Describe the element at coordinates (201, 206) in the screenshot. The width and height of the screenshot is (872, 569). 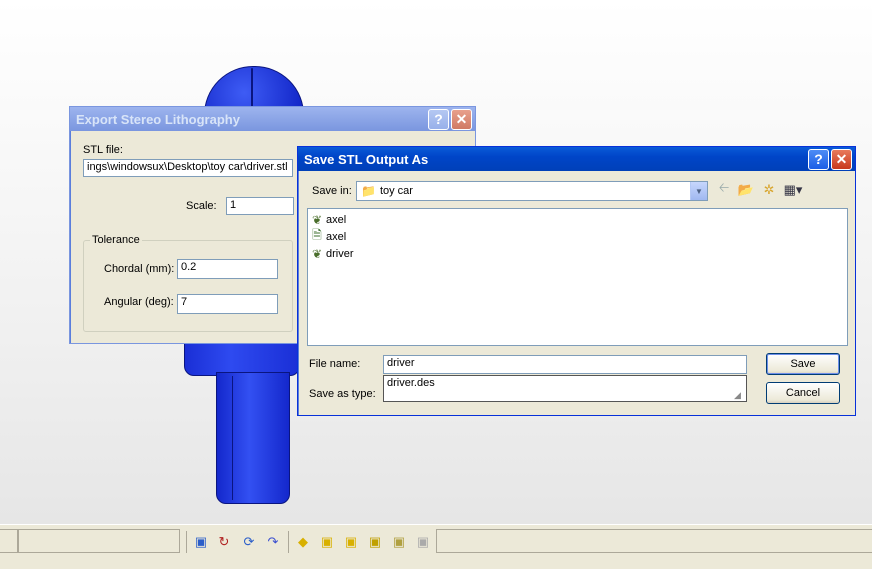
I see `scale-label: Scale:` at that location.